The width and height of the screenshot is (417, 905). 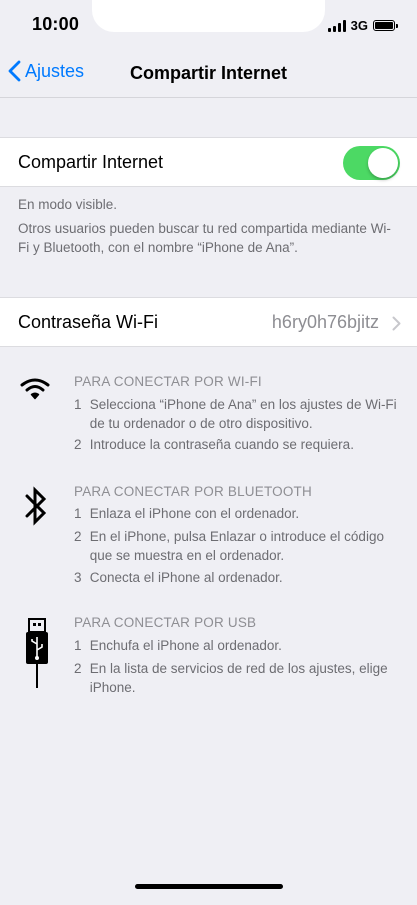 What do you see at coordinates (178, 577) in the screenshot?
I see `bluetooth-step: 3 Conecta el iPhone al ordenador.` at bounding box center [178, 577].